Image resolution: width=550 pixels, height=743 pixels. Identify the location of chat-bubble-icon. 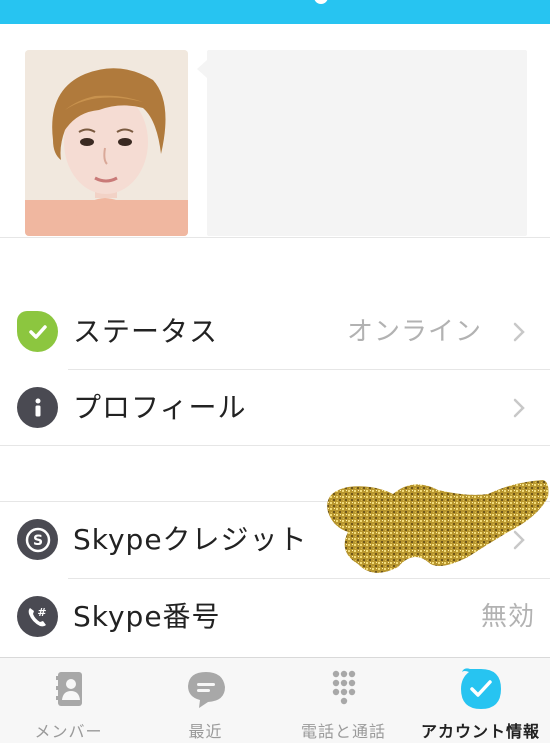
(206, 690).